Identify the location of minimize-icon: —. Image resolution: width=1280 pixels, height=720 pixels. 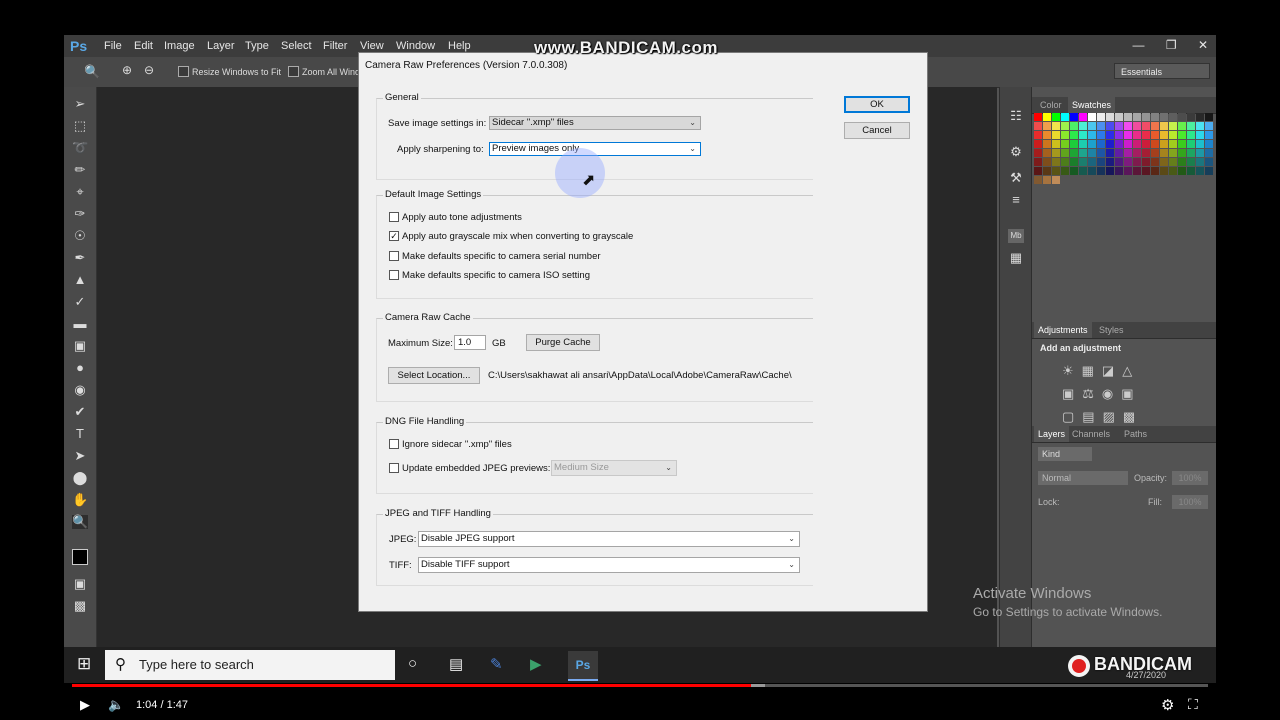
(1138, 45).